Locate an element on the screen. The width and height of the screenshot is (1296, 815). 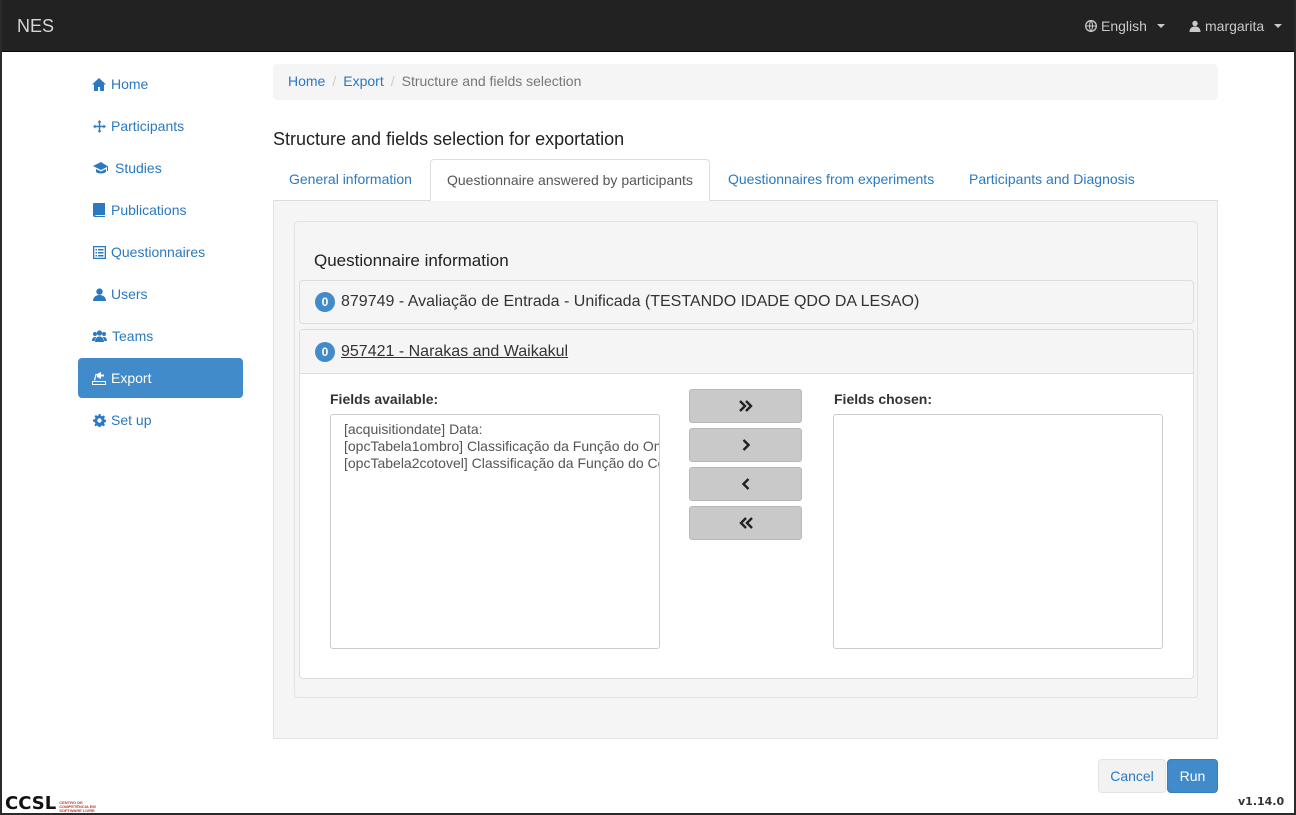
sidebar-item-users: Users is located at coordinates (160, 294).